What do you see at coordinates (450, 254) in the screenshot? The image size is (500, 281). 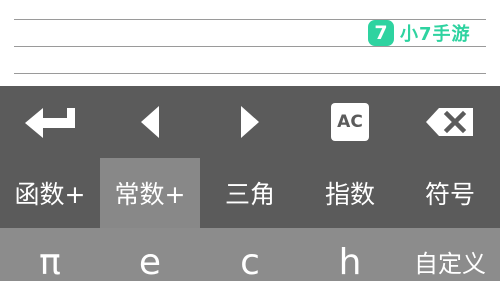 I see `custom-key: 自定义` at bounding box center [450, 254].